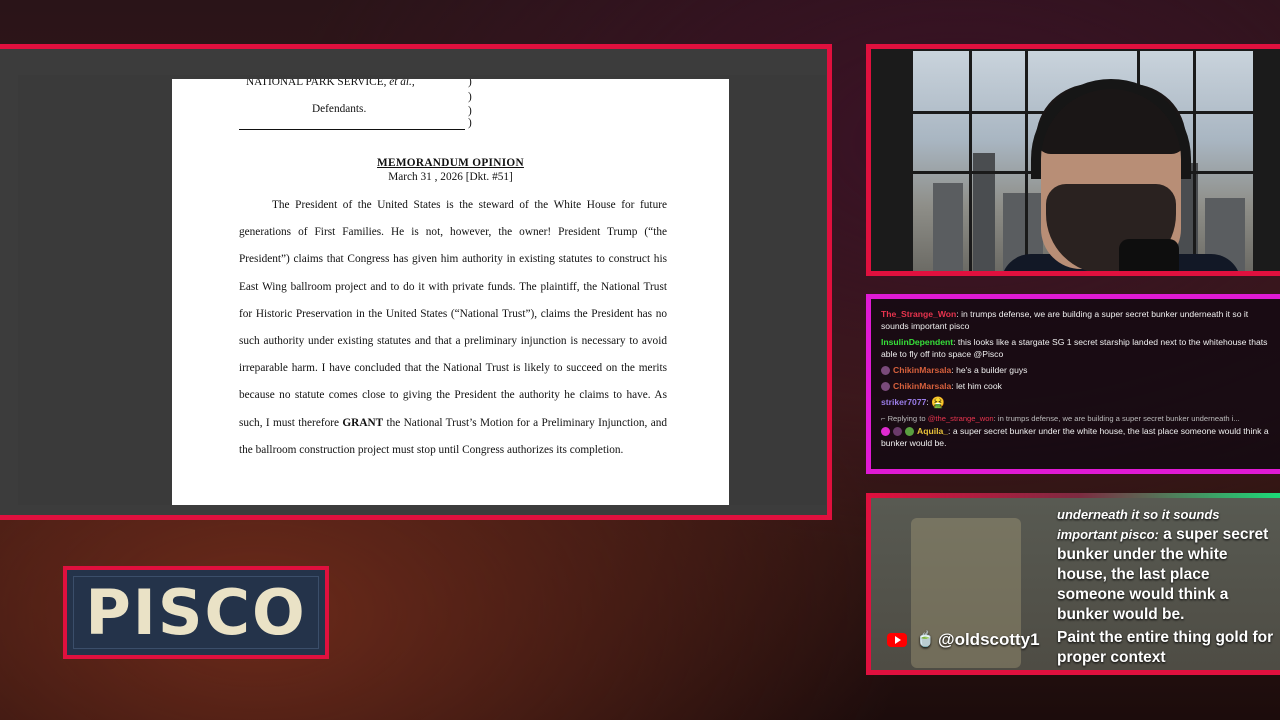 This screenshot has height=720, width=1280. What do you see at coordinates (903, 402) in the screenshot?
I see `chat-username: striker7077` at bounding box center [903, 402].